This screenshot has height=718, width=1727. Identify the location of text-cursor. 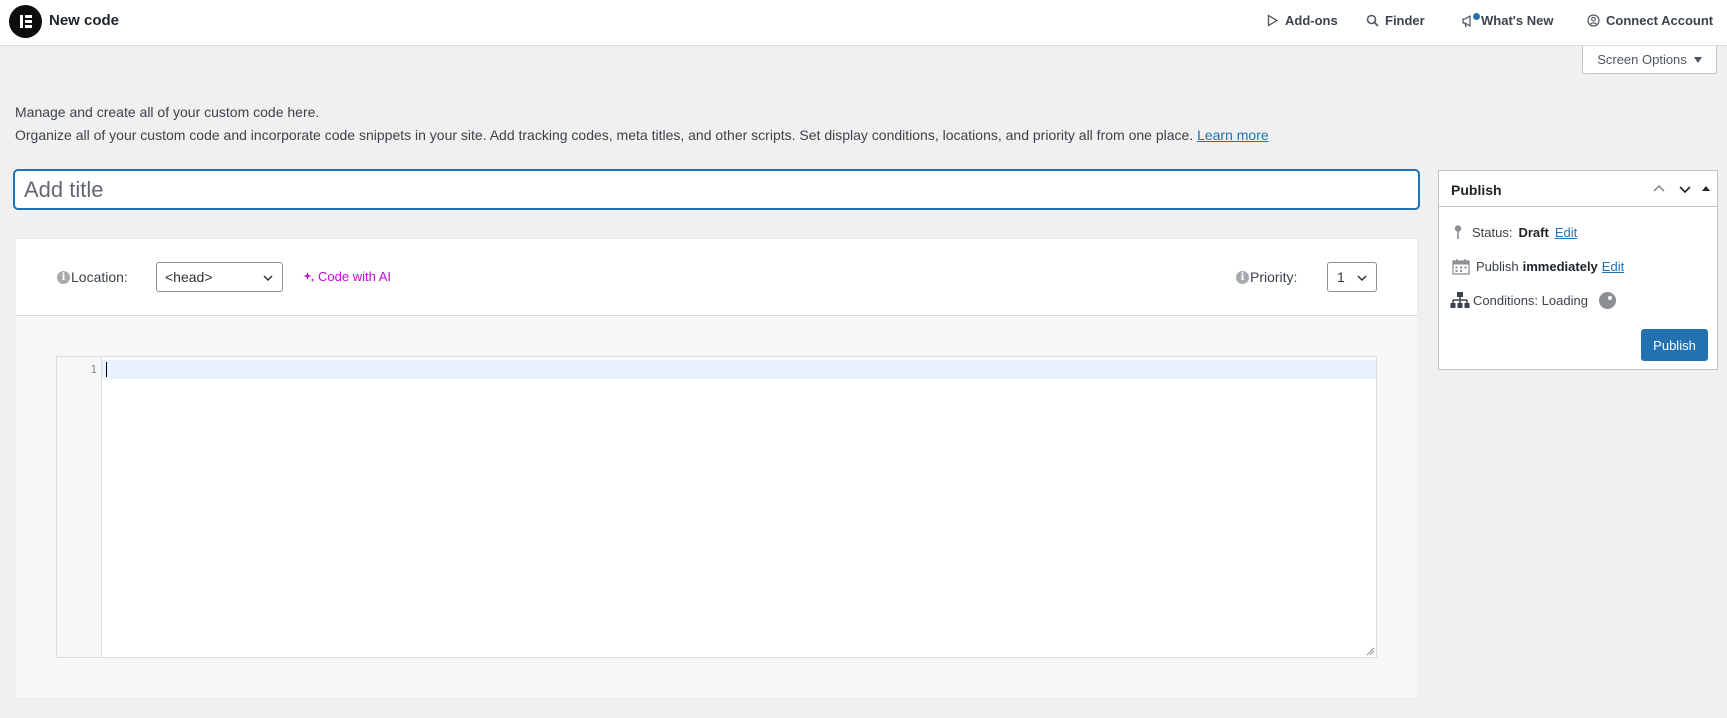
(106, 369).